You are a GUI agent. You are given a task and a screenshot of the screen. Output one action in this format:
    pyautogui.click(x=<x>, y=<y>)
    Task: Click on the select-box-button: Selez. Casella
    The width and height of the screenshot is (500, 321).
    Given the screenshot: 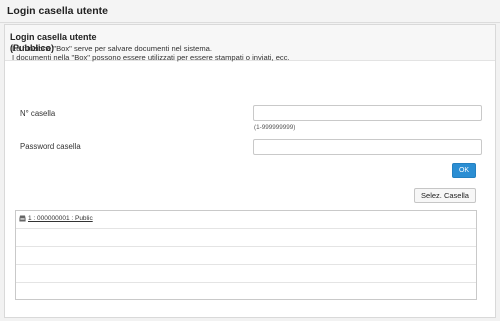 What is the action you would take?
    pyautogui.click(x=445, y=195)
    